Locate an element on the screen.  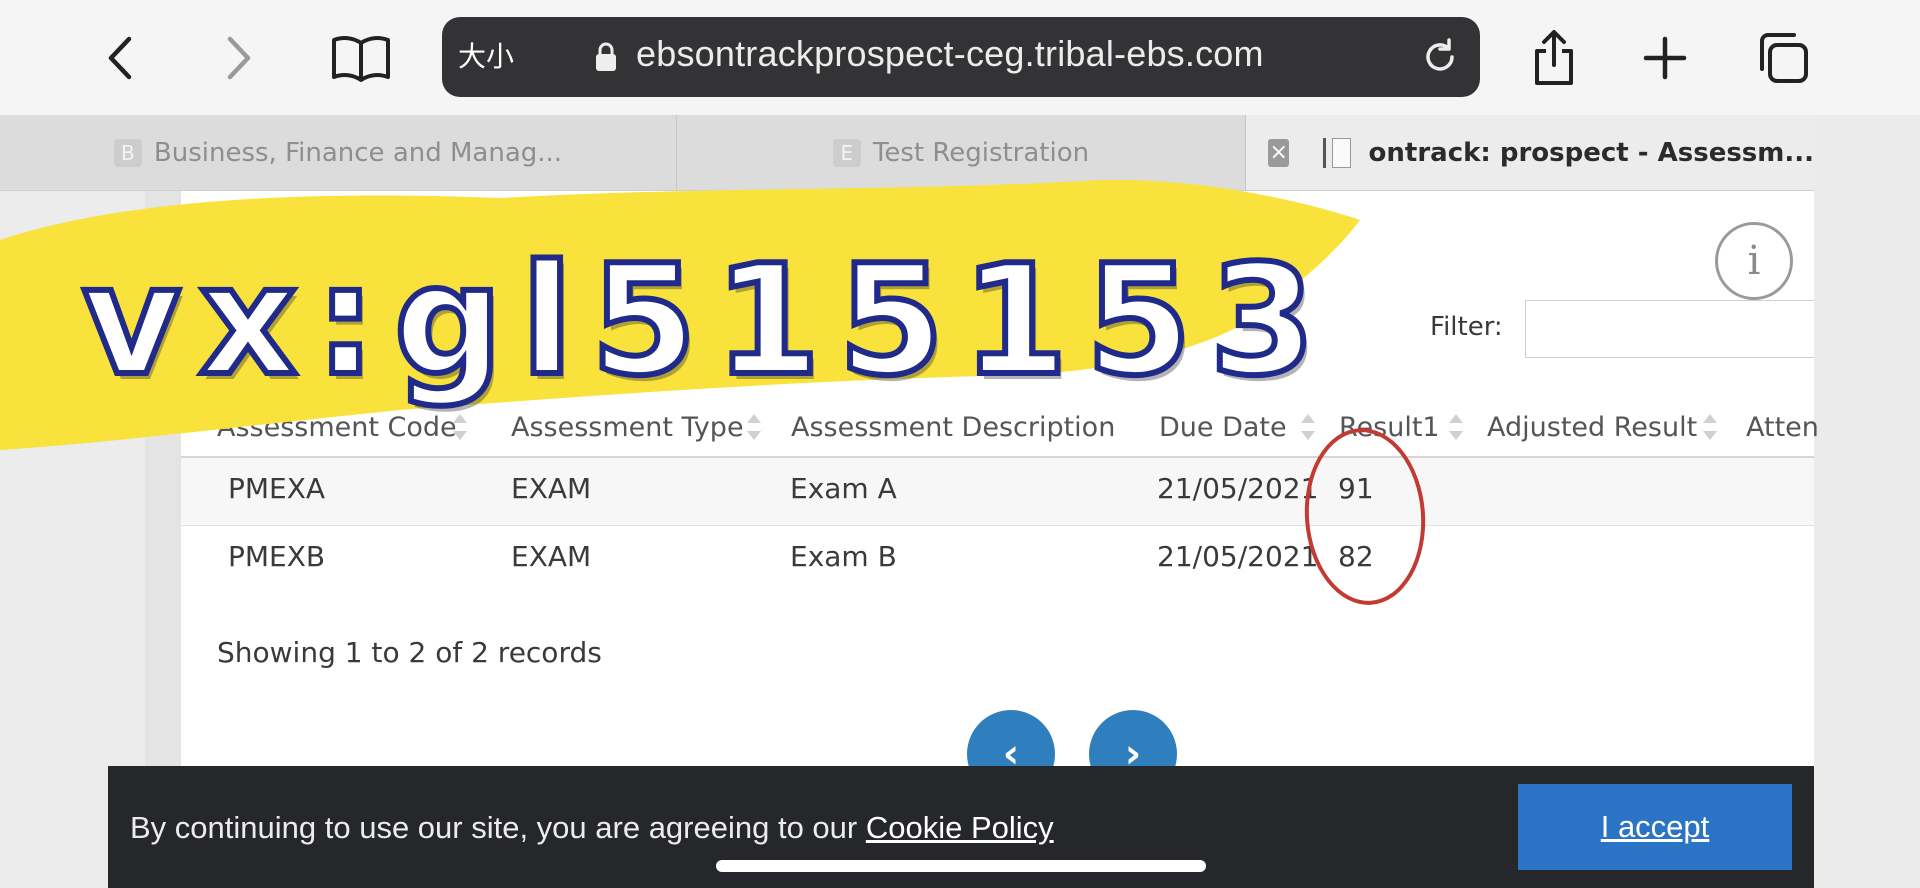
lock-icon is located at coordinates (606, 56).